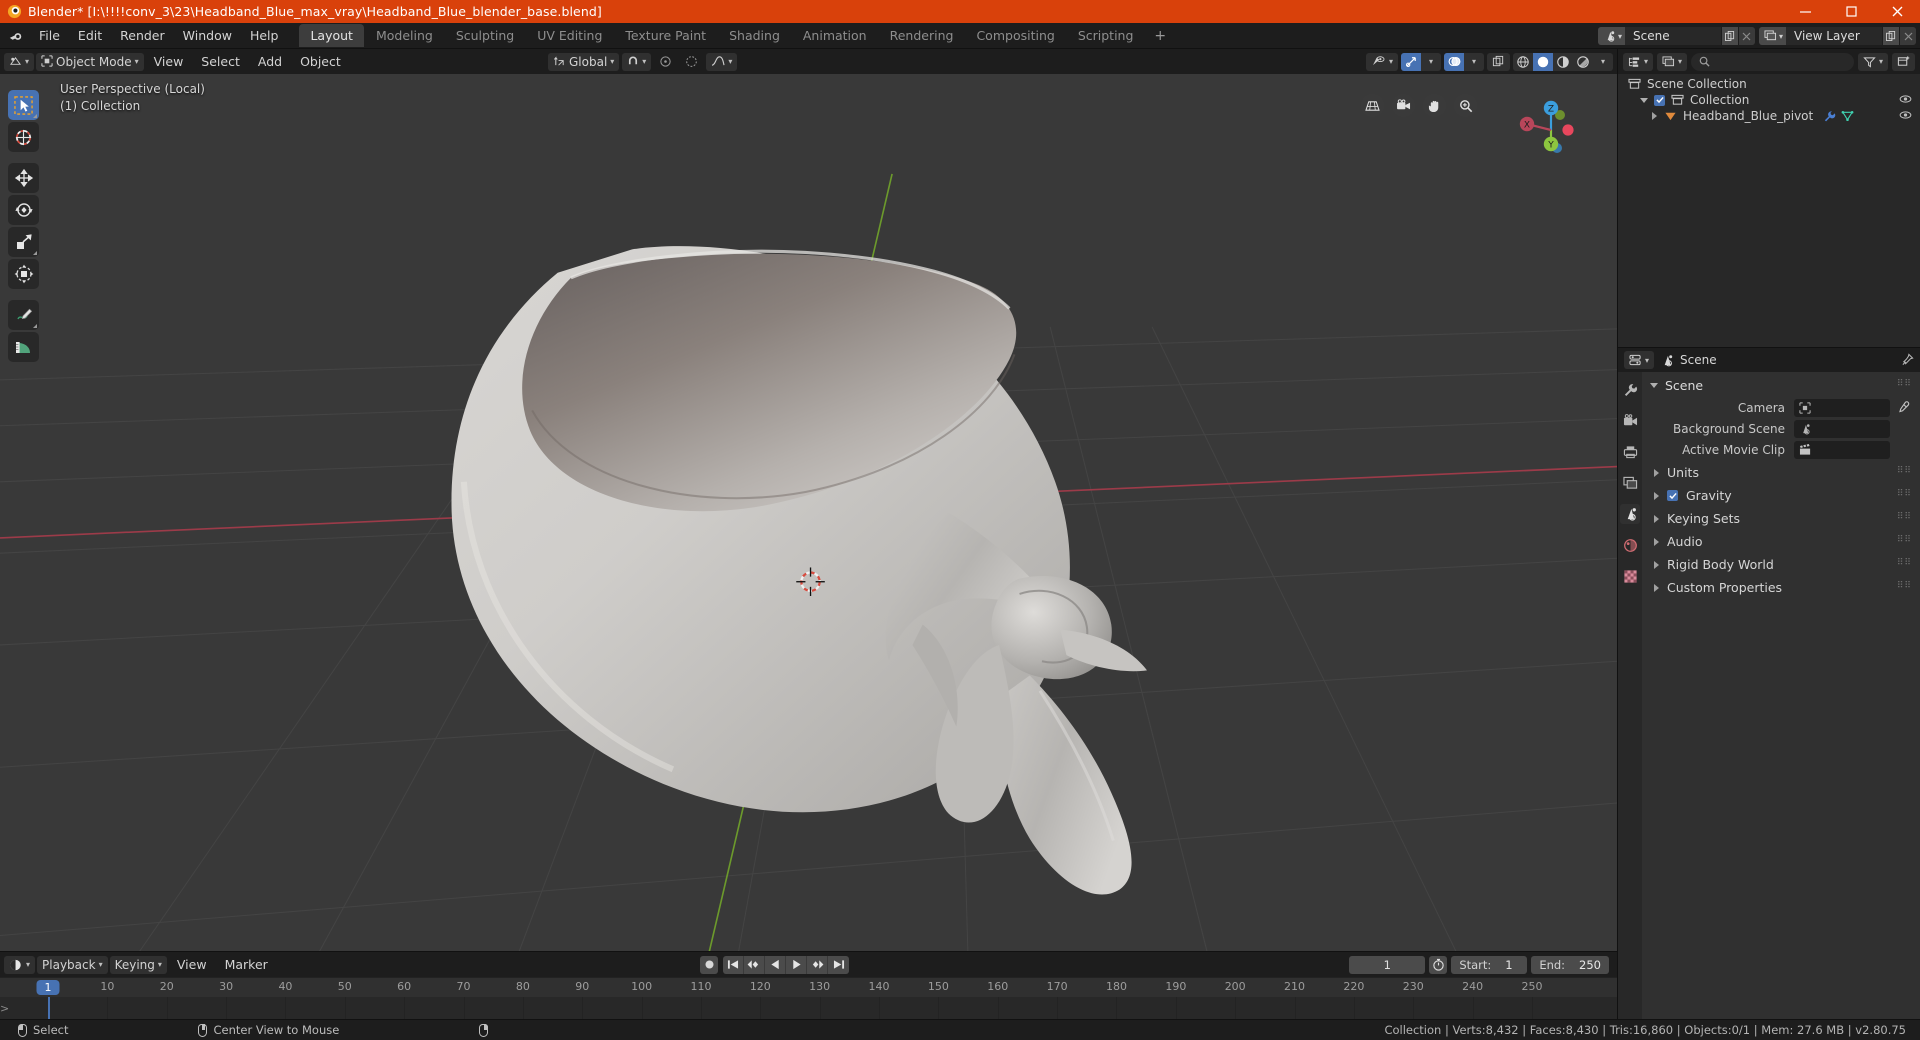 This screenshot has width=1920, height=1040. What do you see at coordinates (922, 35) in the screenshot?
I see `workspace-tab-rendering: Rendering` at bounding box center [922, 35].